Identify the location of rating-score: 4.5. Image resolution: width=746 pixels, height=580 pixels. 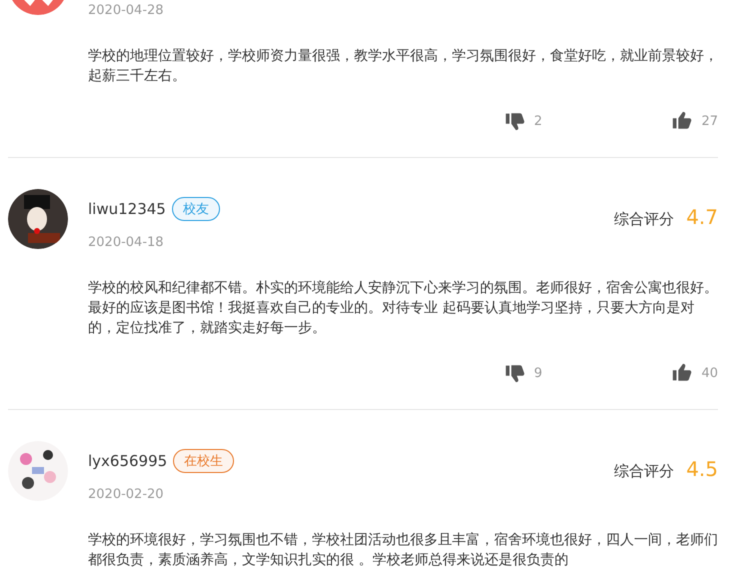
(702, 469).